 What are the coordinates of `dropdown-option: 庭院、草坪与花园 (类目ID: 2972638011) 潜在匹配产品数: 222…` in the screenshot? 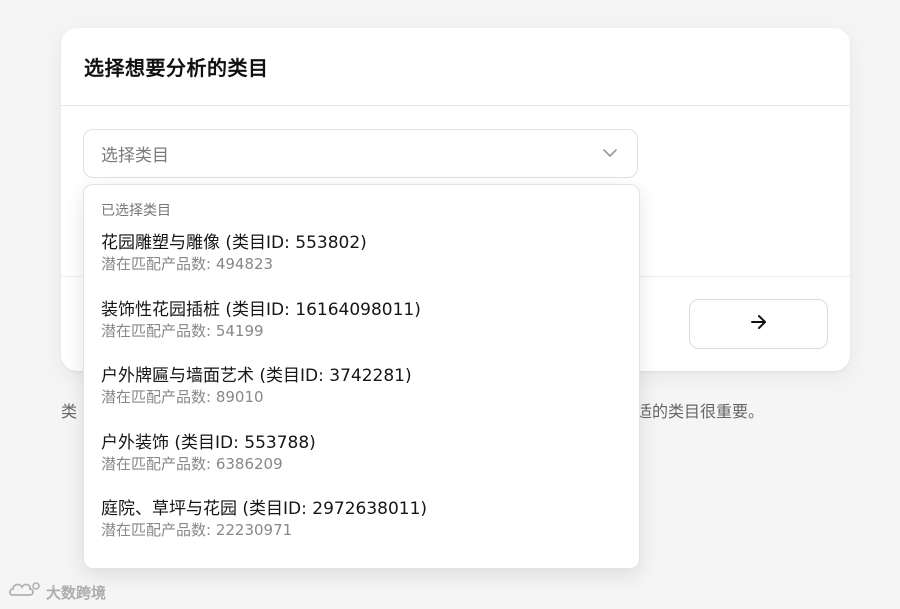 It's located at (361, 521).